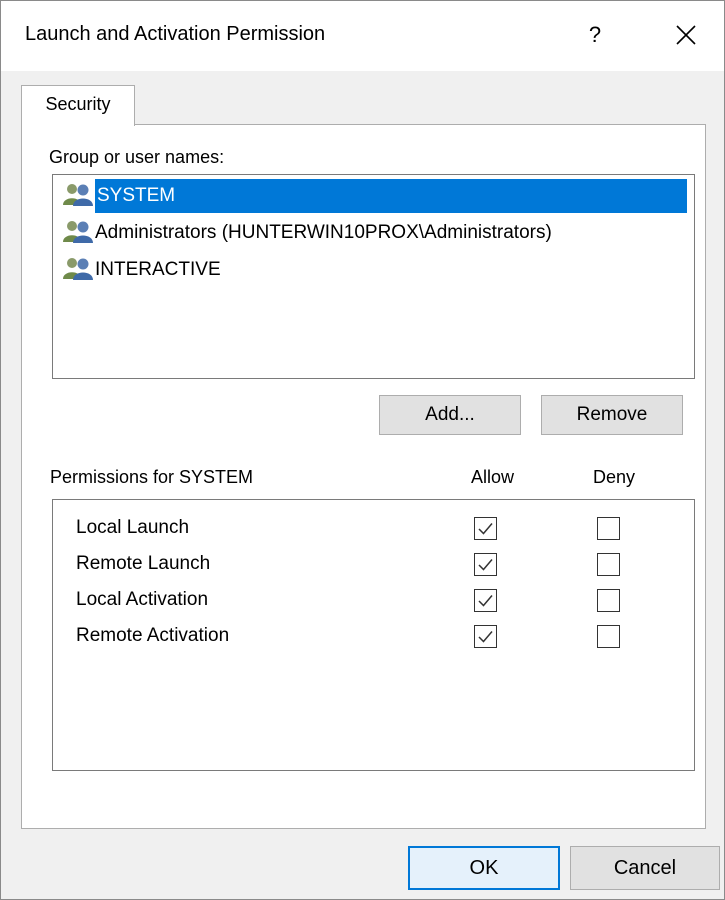  What do you see at coordinates (158, 269) in the screenshot?
I see `list-item-label: INTERACTIVE` at bounding box center [158, 269].